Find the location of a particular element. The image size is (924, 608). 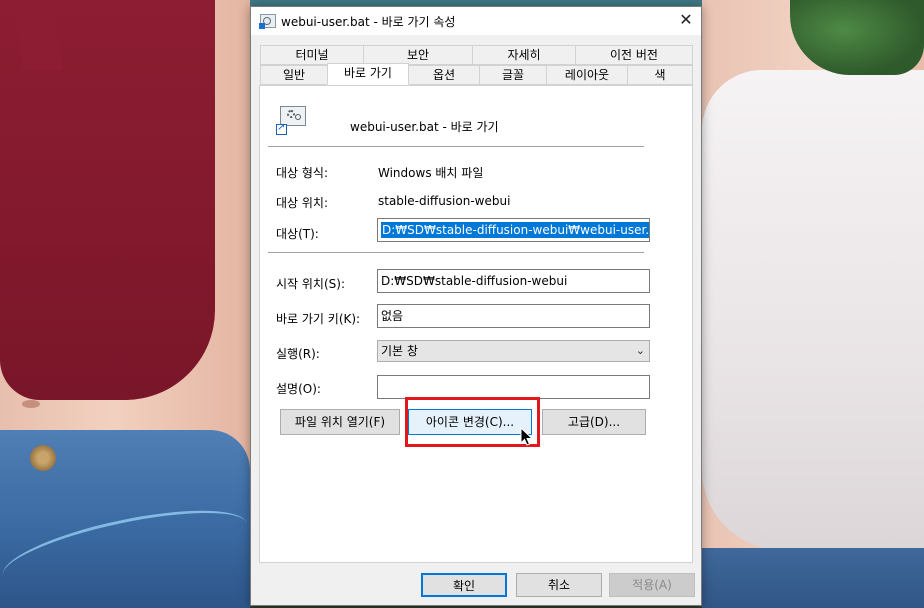

close-icon: ✕ is located at coordinates (686, 19).